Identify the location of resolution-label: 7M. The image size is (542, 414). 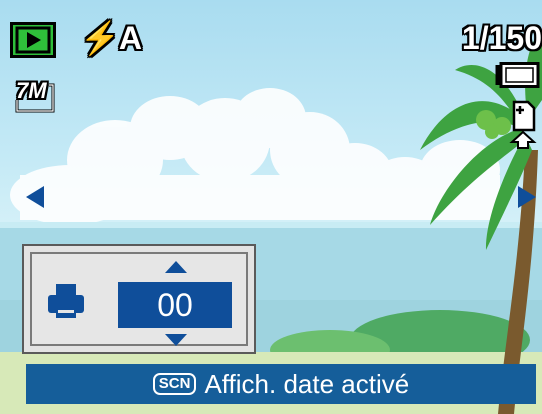
(31, 90).